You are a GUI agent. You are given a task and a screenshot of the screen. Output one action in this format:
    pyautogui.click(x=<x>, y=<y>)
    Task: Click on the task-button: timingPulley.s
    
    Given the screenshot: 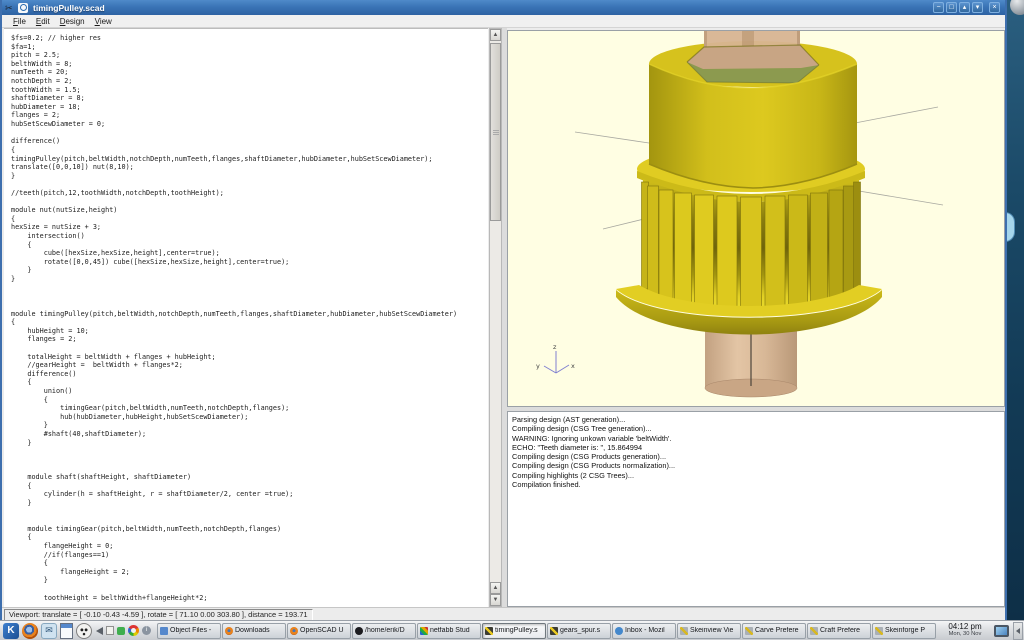 What is the action you would take?
    pyautogui.click(x=514, y=630)
    